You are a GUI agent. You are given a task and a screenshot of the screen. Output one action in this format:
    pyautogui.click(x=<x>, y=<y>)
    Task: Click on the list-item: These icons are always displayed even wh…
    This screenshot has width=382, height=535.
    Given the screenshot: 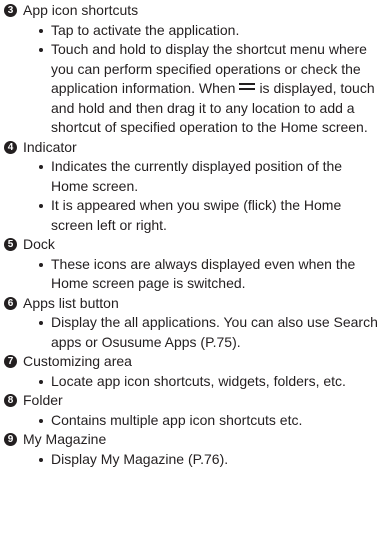 What is the action you would take?
    pyautogui.click(x=209, y=274)
    